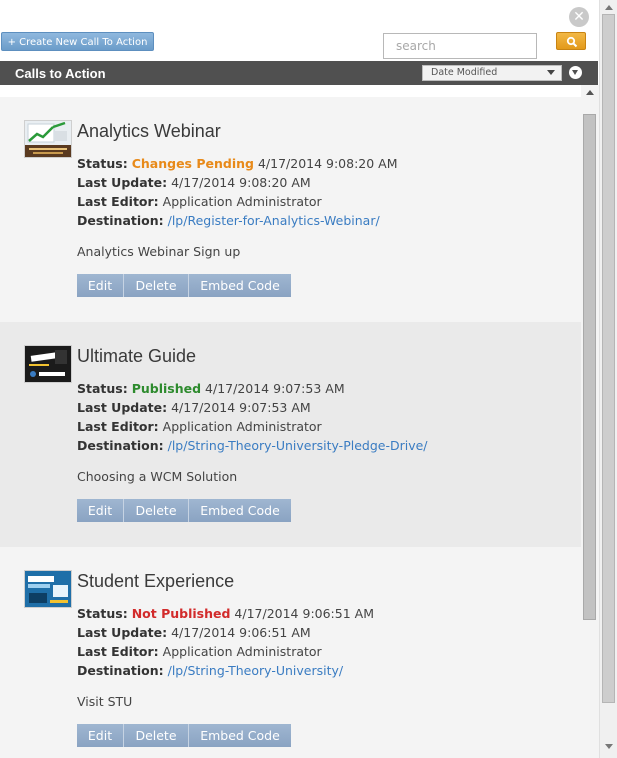  What do you see at coordinates (105, 701) in the screenshot?
I see `cta-description: Visit STU` at bounding box center [105, 701].